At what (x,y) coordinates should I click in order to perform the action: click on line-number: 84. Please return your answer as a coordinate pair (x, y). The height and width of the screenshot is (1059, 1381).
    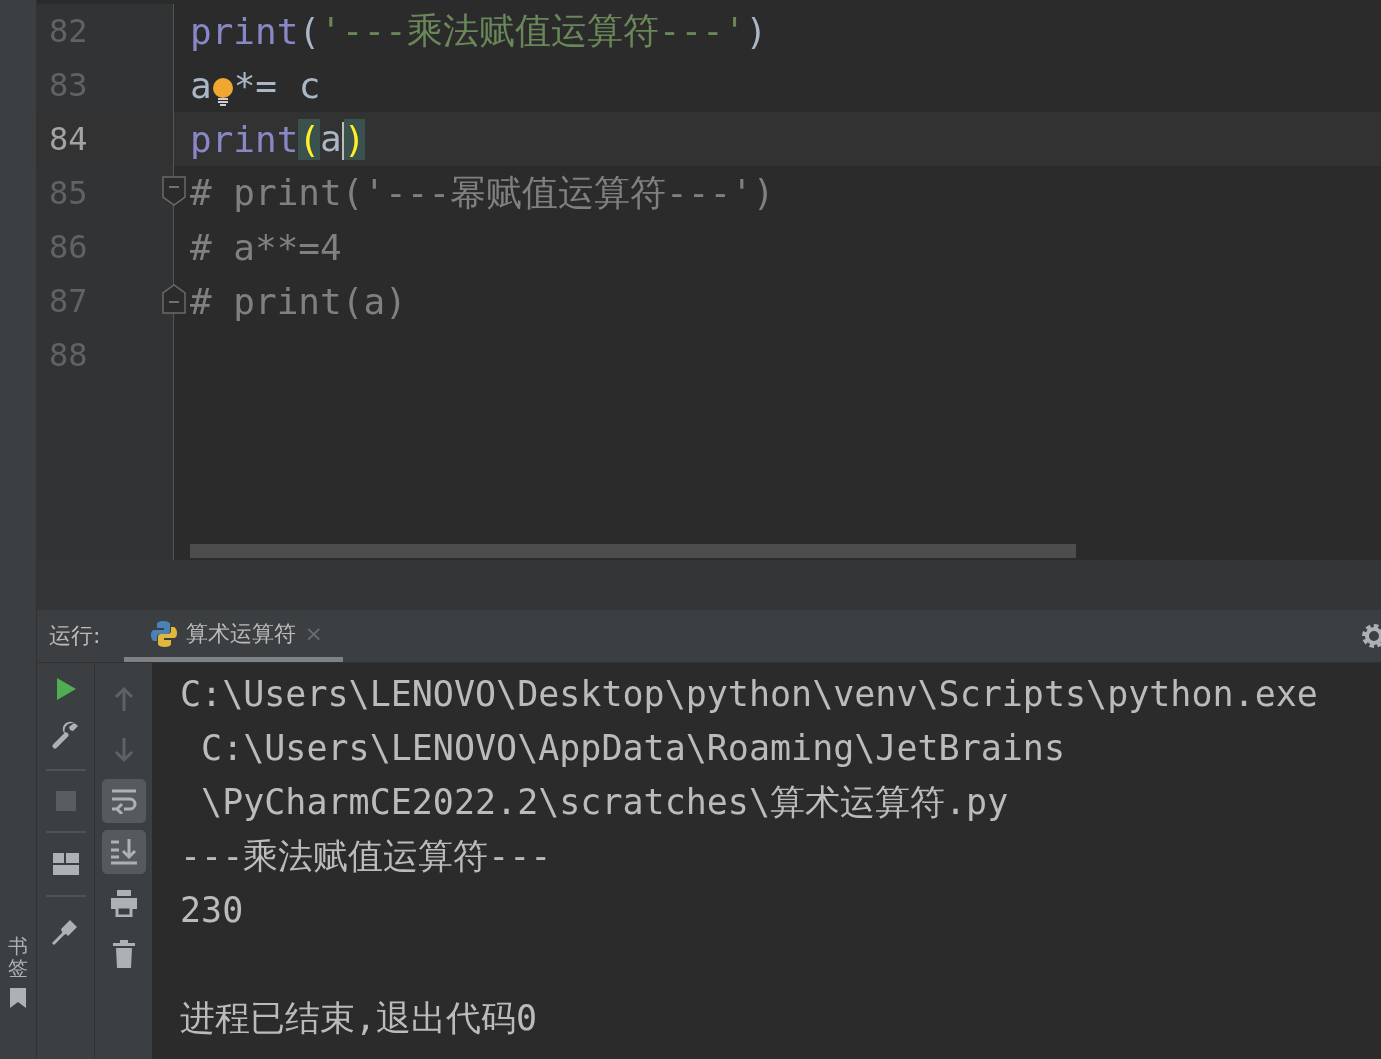
    Looking at the image, I should click on (68, 139).